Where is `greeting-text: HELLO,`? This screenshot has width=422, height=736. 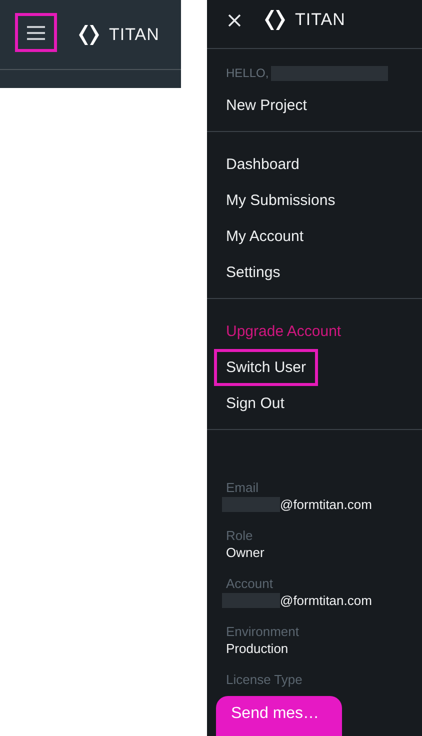 greeting-text: HELLO, is located at coordinates (247, 73).